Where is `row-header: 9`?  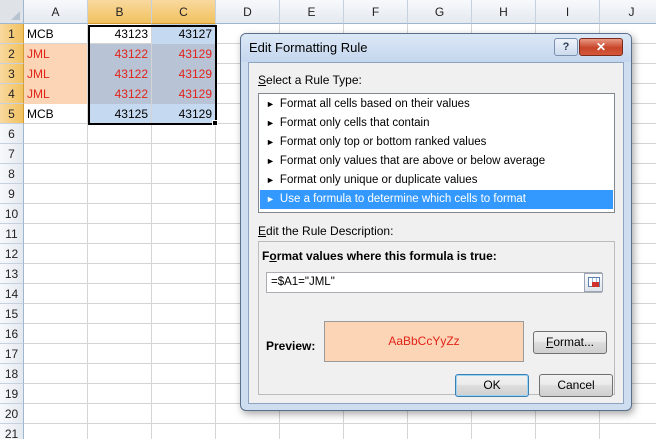 row-header: 9 is located at coordinates (12, 194).